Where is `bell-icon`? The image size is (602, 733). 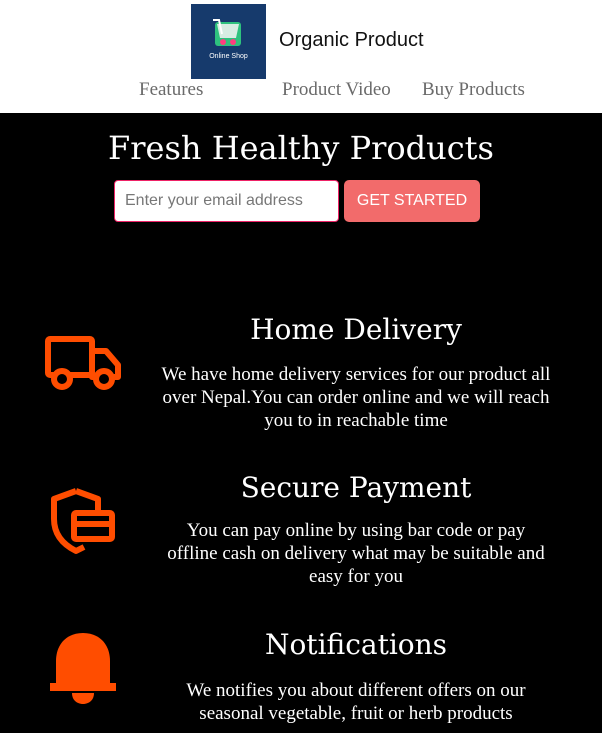 bell-icon is located at coordinates (83, 668).